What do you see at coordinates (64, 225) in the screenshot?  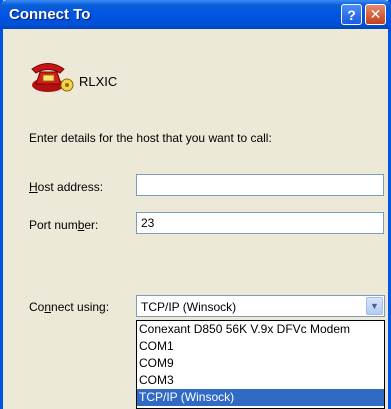 I see `port-number-label: Port number:` at bounding box center [64, 225].